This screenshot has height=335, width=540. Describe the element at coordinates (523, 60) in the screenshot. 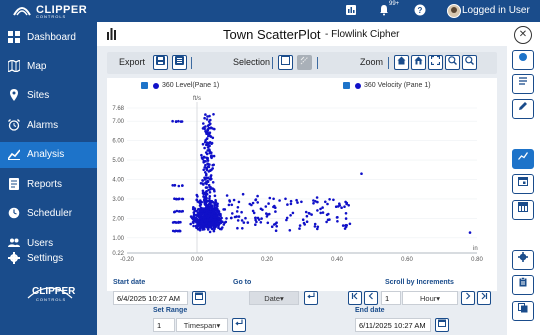

I see `series-color-button` at that location.